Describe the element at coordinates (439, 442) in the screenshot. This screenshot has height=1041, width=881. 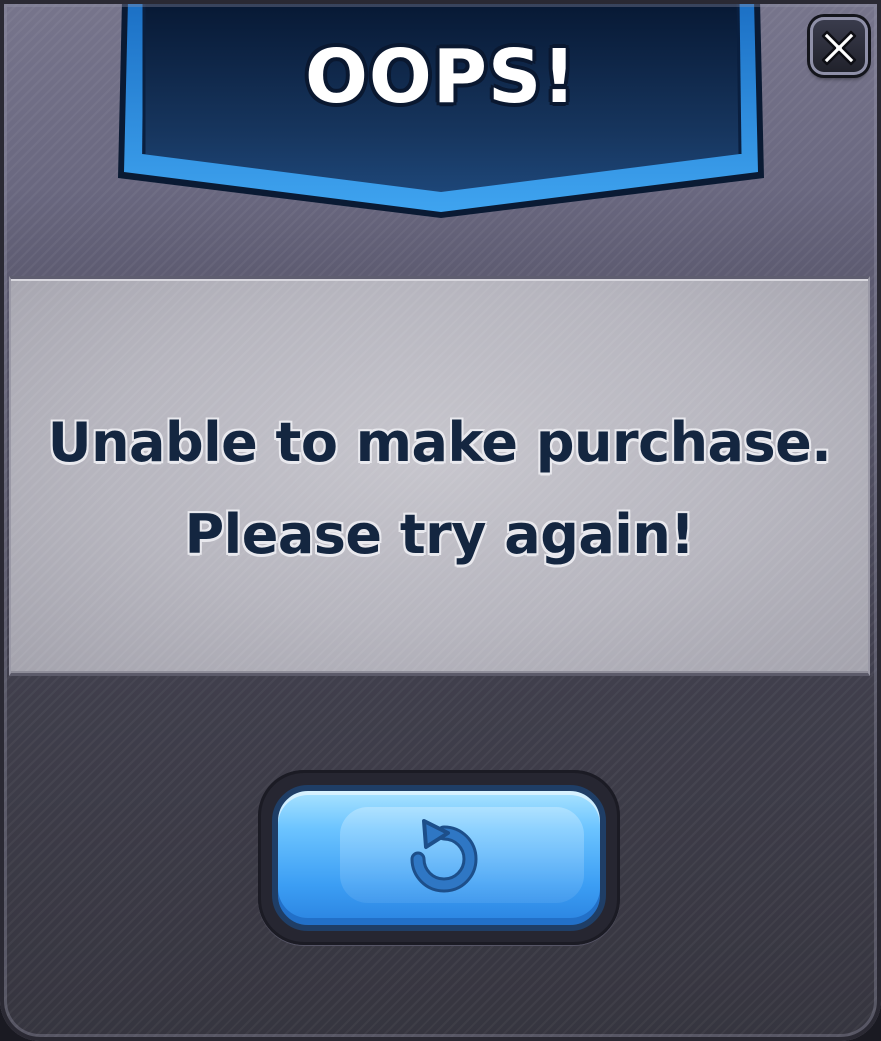
I see `error-message-line-1: Unable to make purchase.` at that location.